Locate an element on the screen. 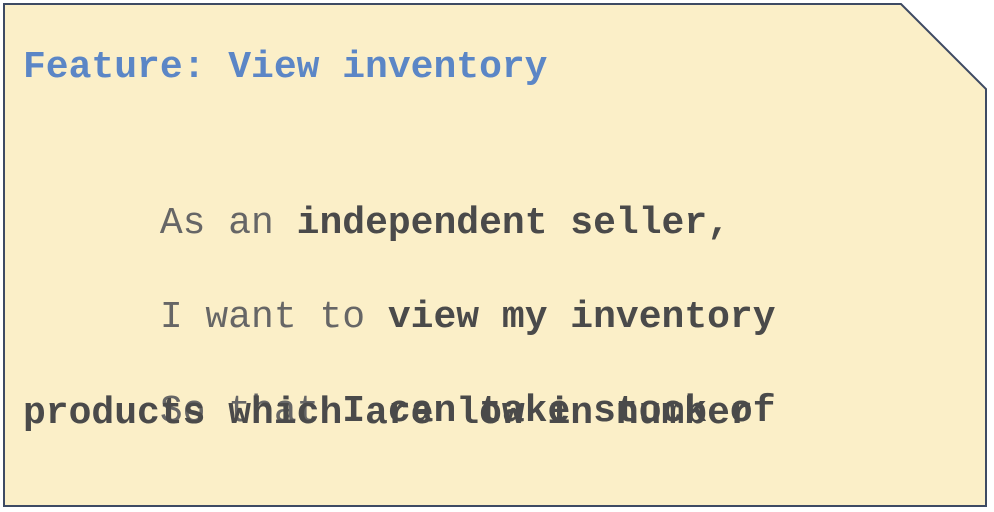 The width and height of the screenshot is (994, 512). story-benefit-line-2: products which are low in number is located at coordinates (388, 413).